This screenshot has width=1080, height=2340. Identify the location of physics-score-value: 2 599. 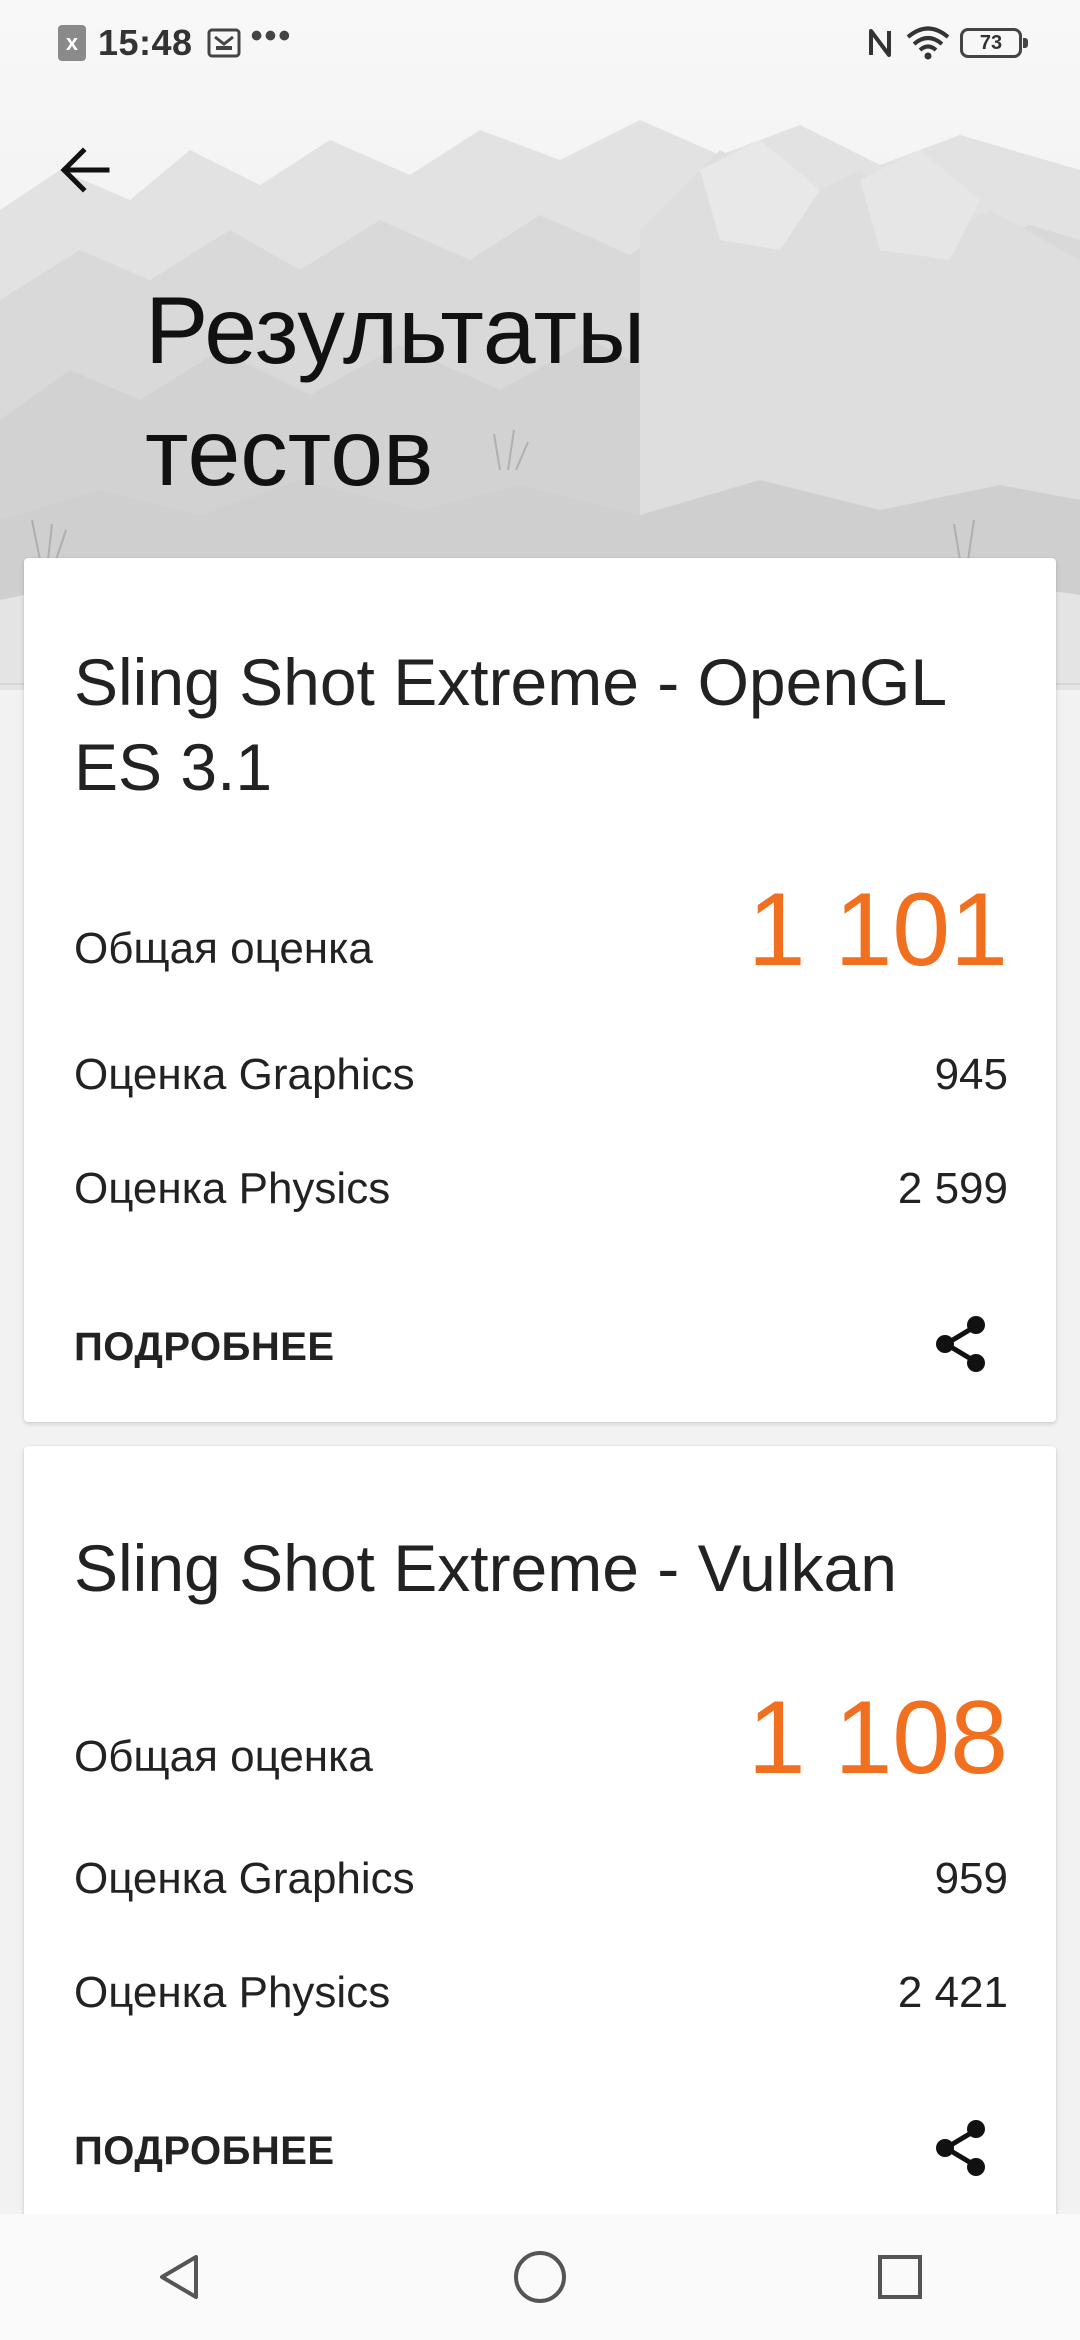
(952, 1188).